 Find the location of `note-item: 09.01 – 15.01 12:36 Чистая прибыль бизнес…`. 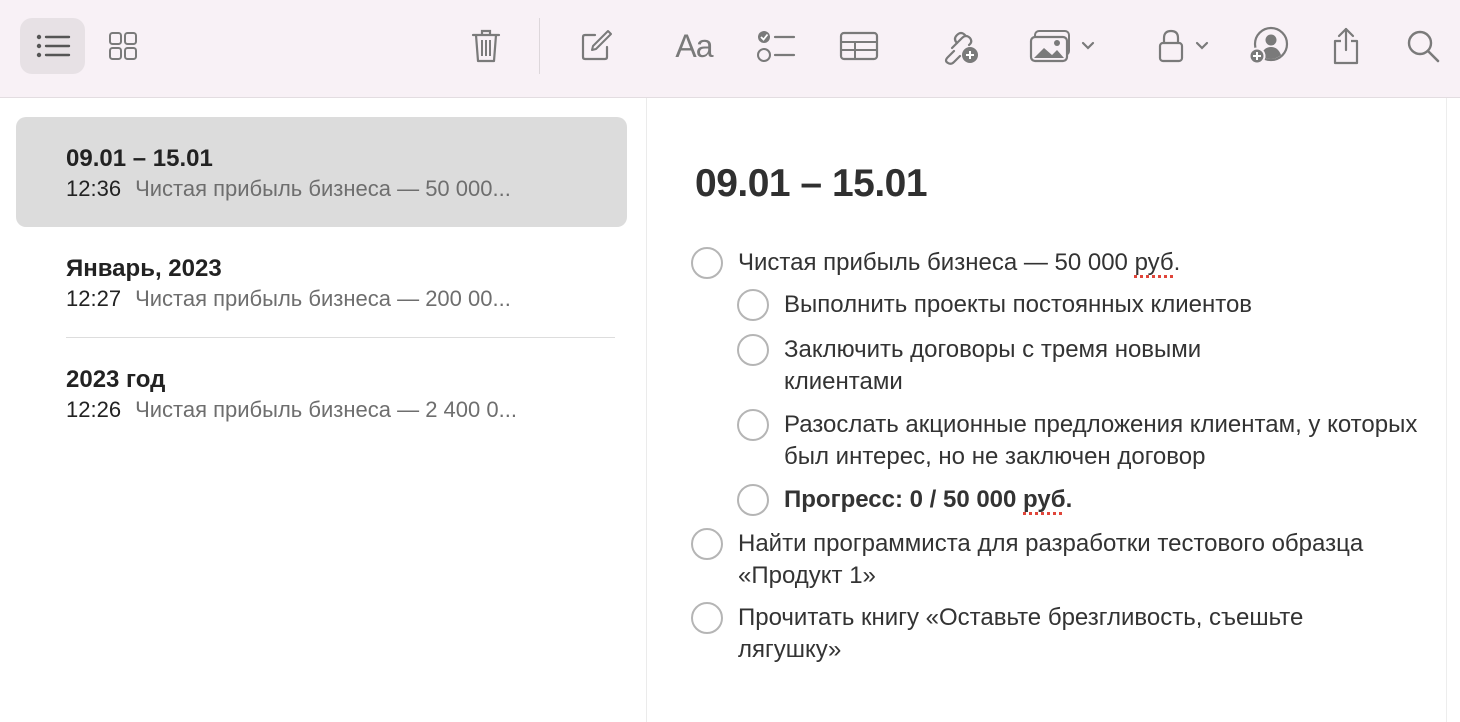

note-item: 09.01 – 15.01 12:36 Чистая прибыль бизнес… is located at coordinates (321, 172).